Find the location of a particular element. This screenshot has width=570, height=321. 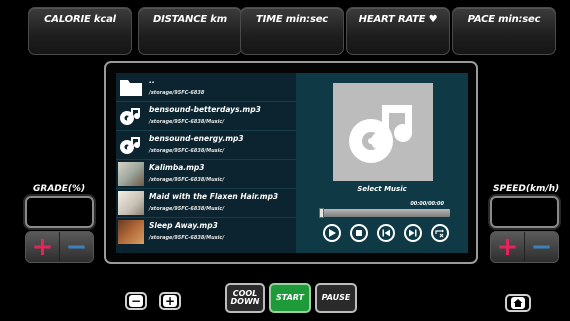

calorie-label: CALORIE kcal is located at coordinates (80, 19).